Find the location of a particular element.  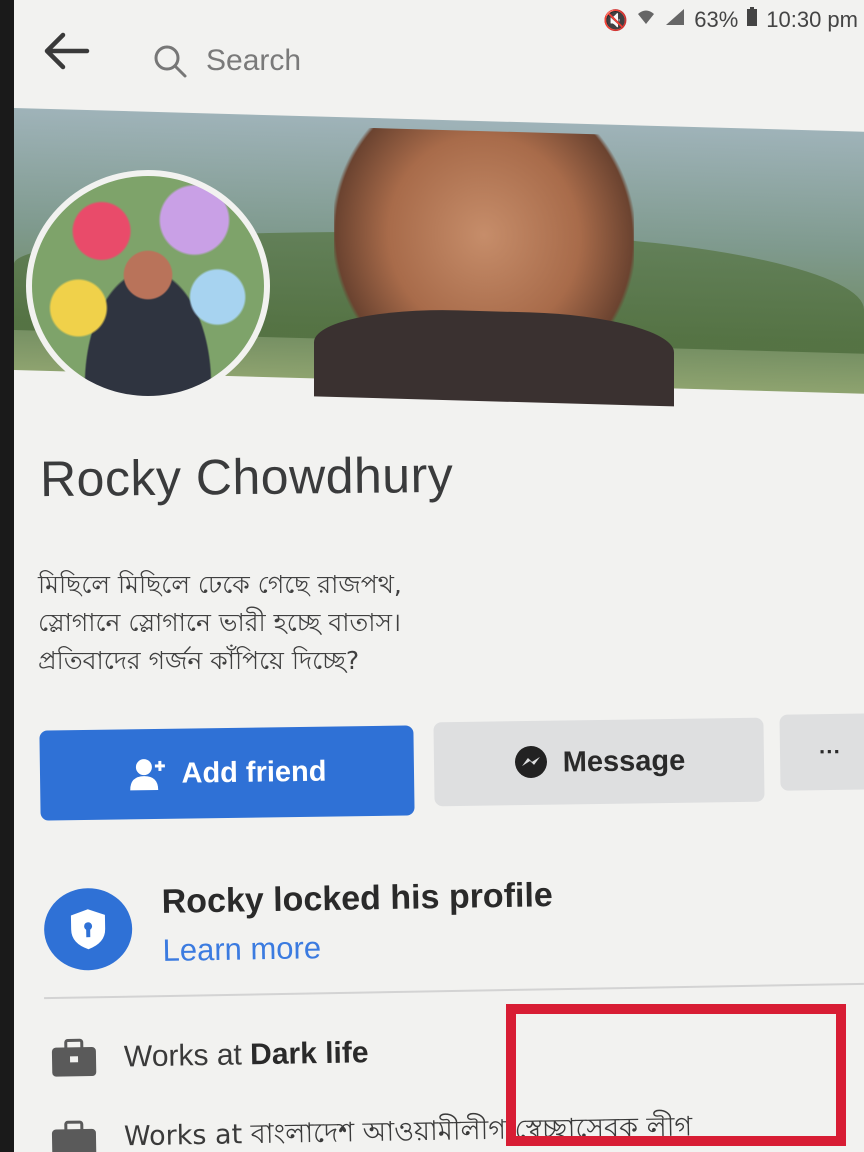

bio-line: মিছিলে মিছিলে ঢেকে গেছে রাজপথ, is located at coordinates (220, 584).